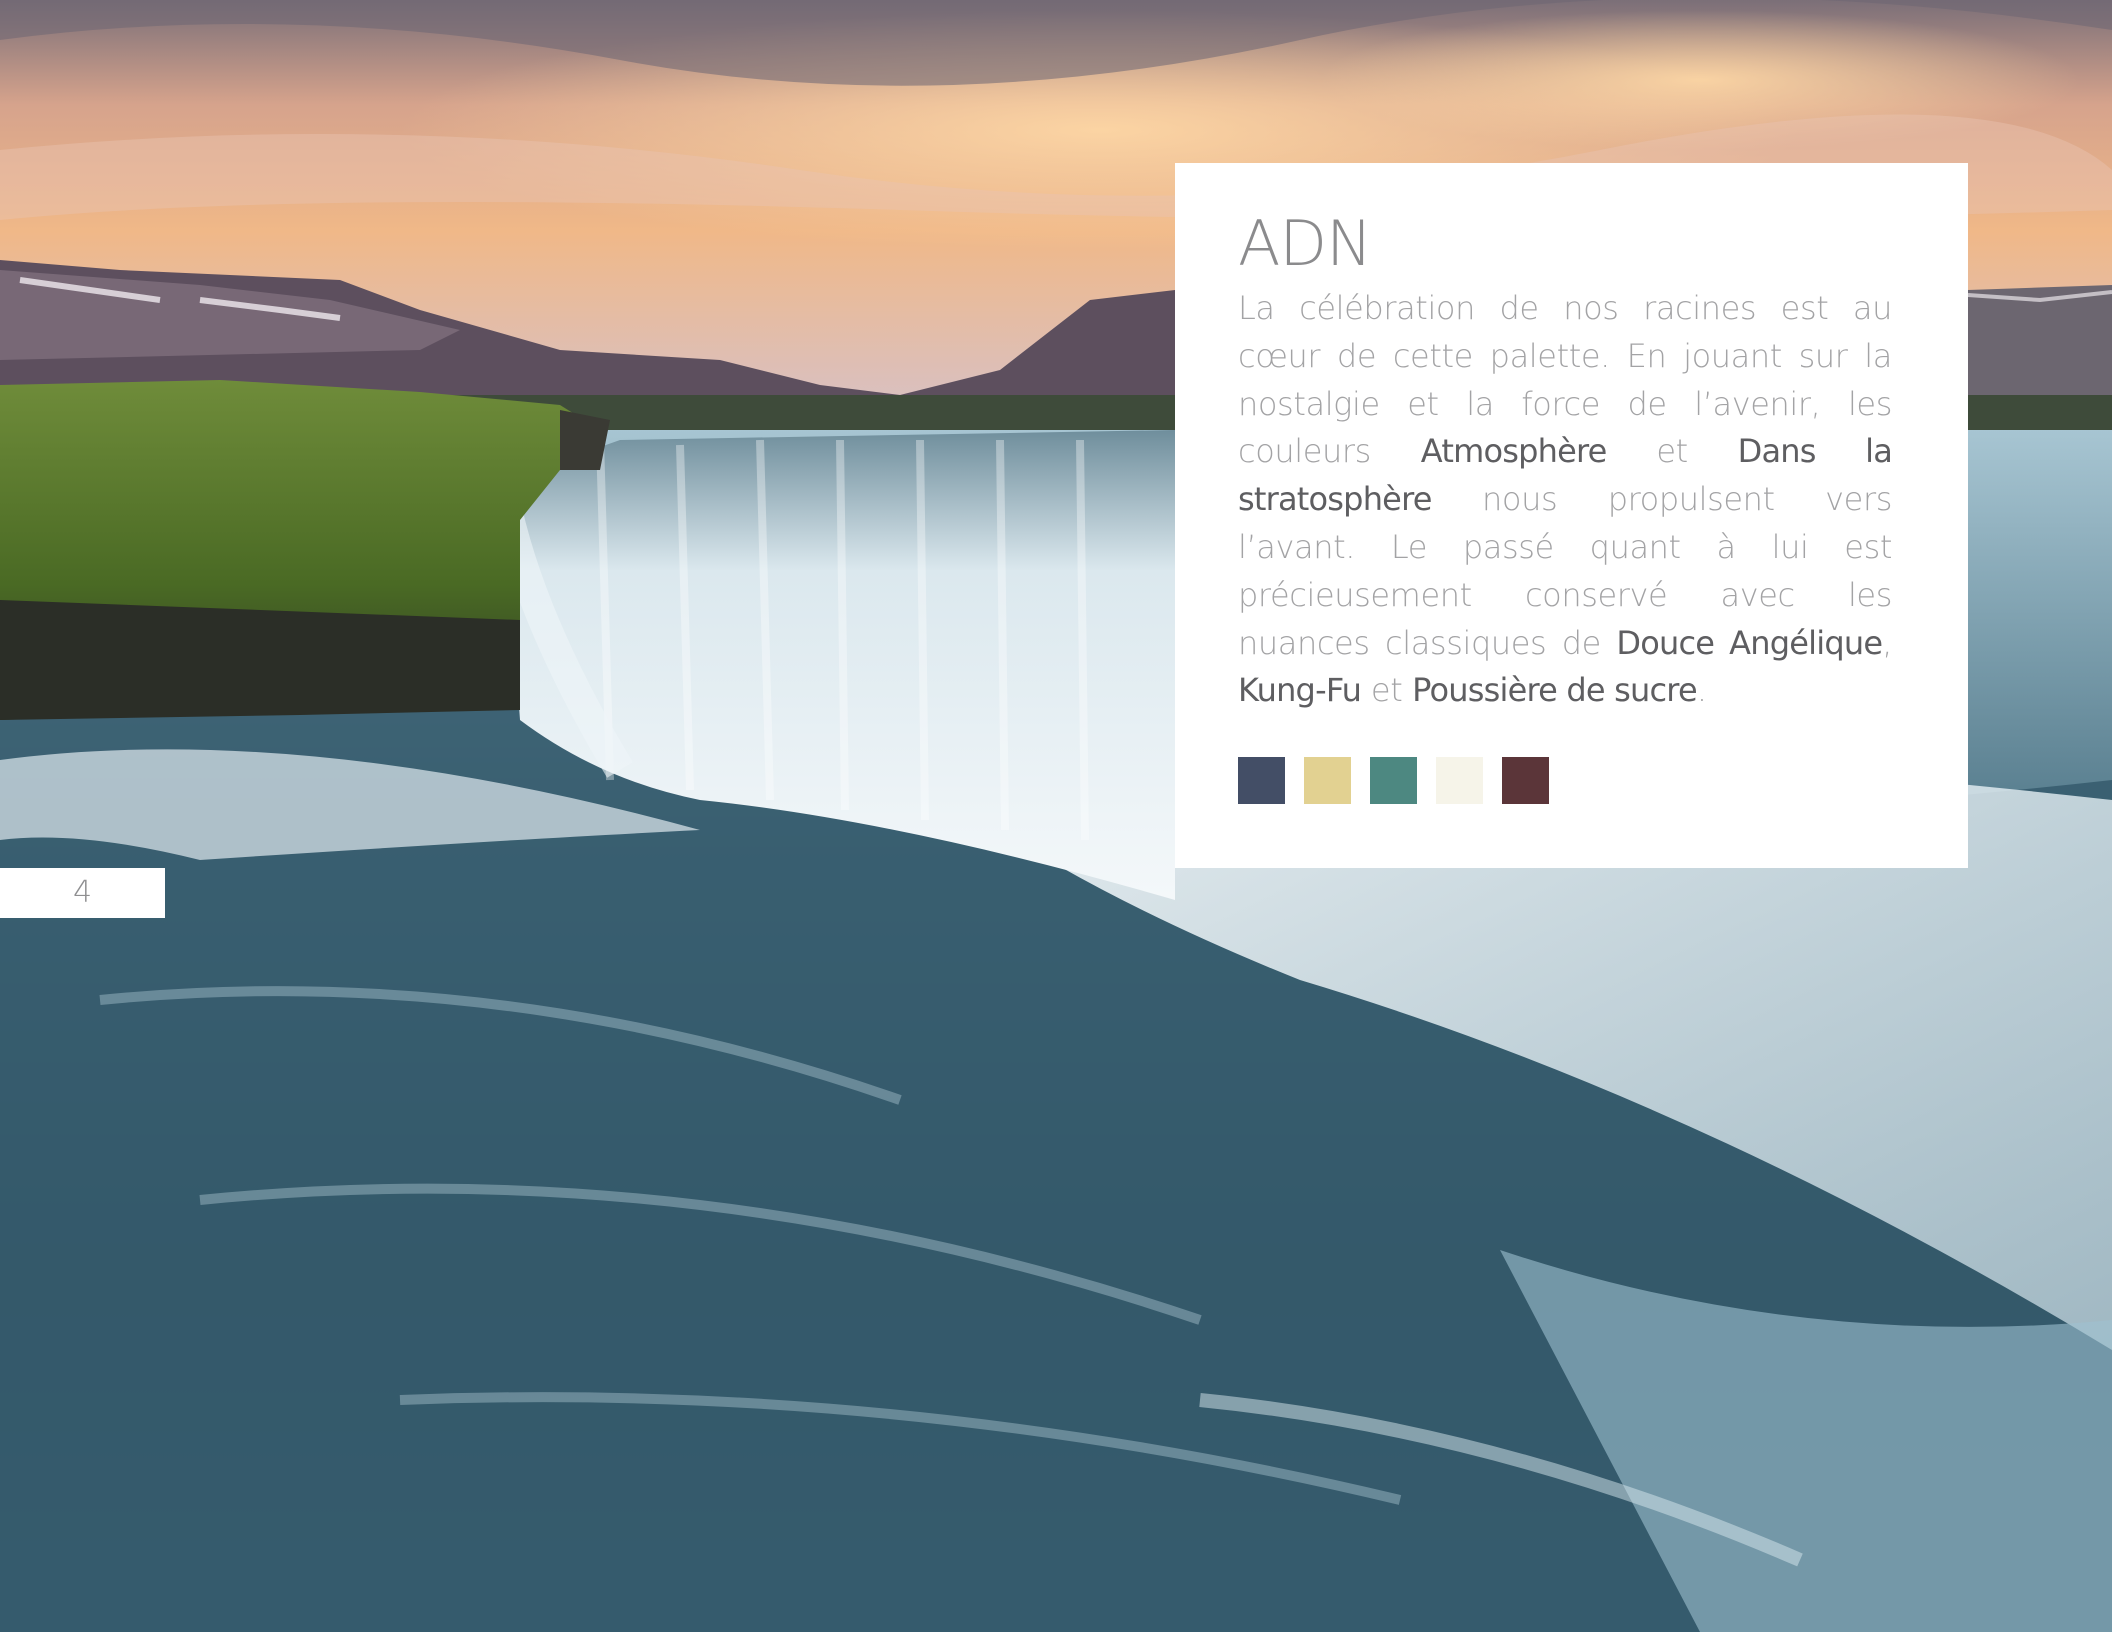 This screenshot has height=1632, width=2112. What do you see at coordinates (1514, 451) in the screenshot?
I see `color-name-atmosphere: Atmosphère` at bounding box center [1514, 451].